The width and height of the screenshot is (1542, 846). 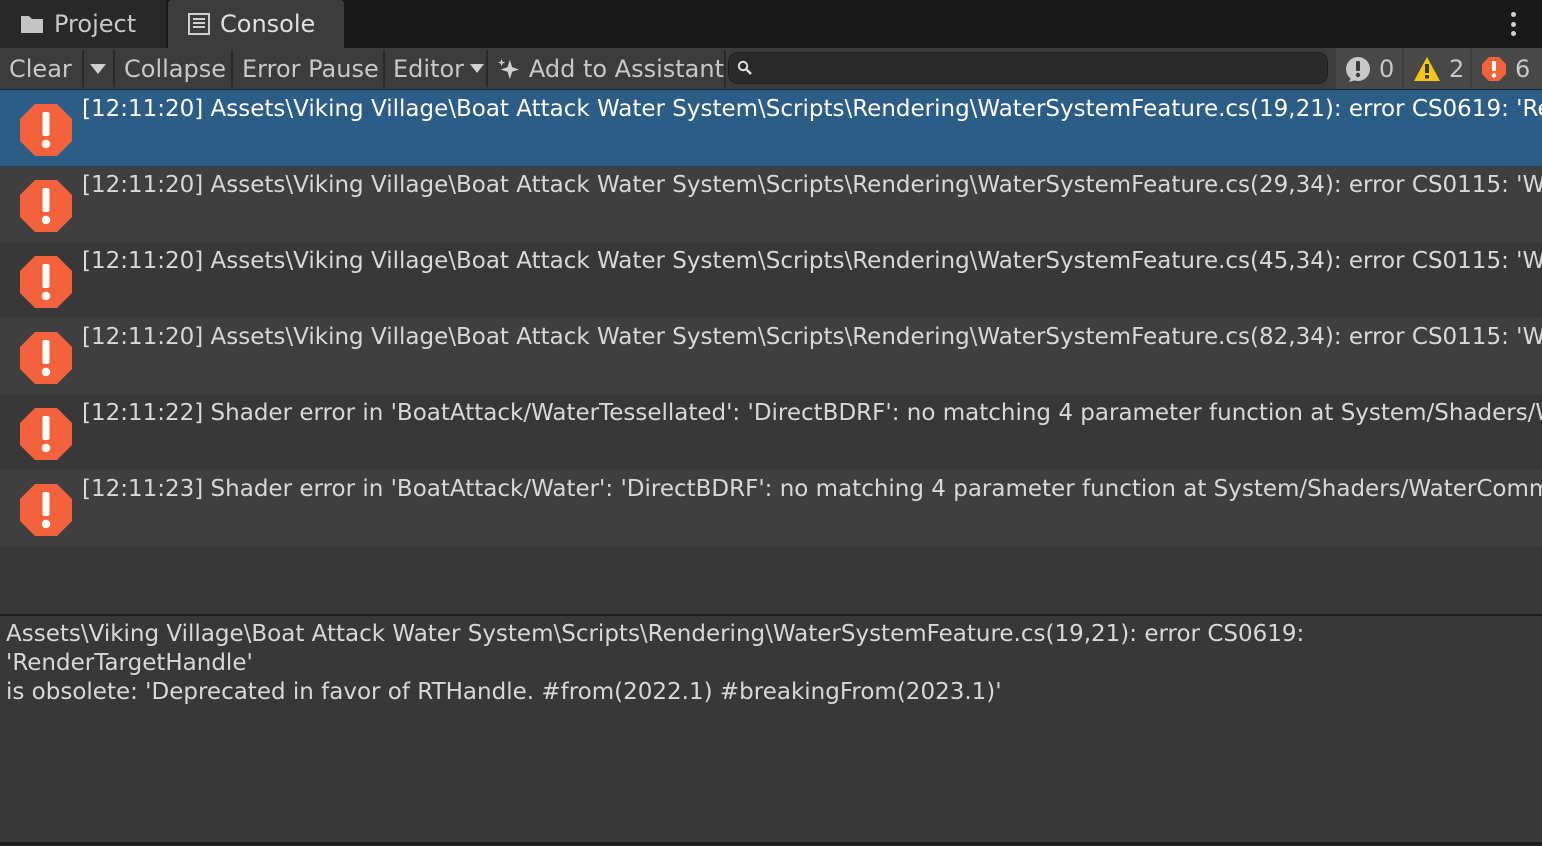 What do you see at coordinates (771, 844) in the screenshot?
I see `panel-bottom-border` at bounding box center [771, 844].